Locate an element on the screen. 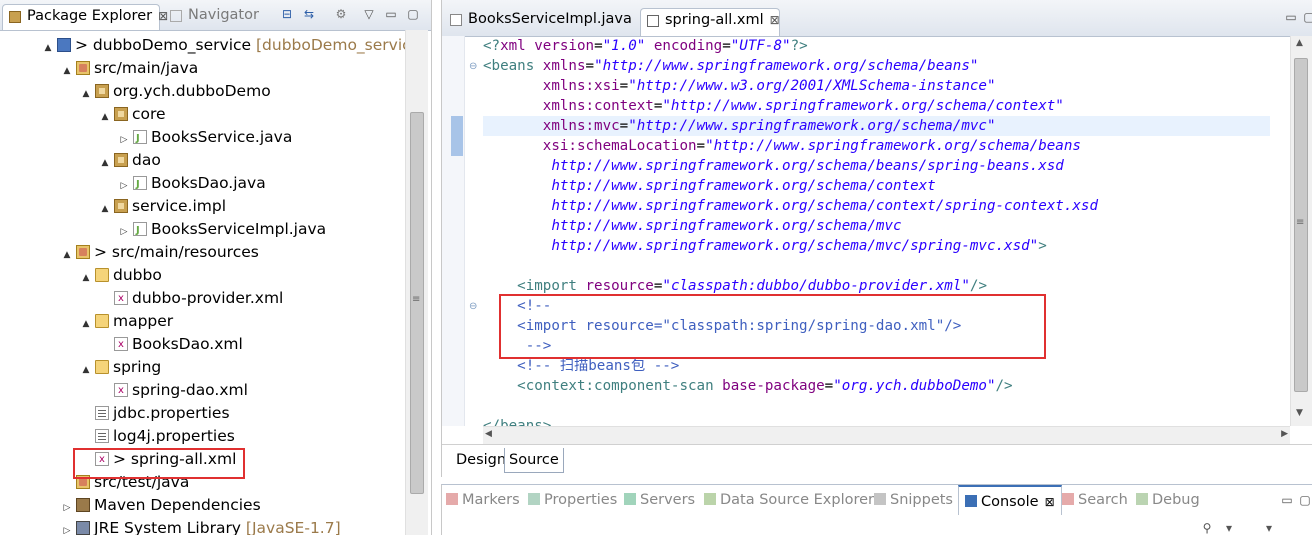 This screenshot has height=535, width=1312. tab-data-source-explorer: Data Source Explorer is located at coordinates (789, 500).